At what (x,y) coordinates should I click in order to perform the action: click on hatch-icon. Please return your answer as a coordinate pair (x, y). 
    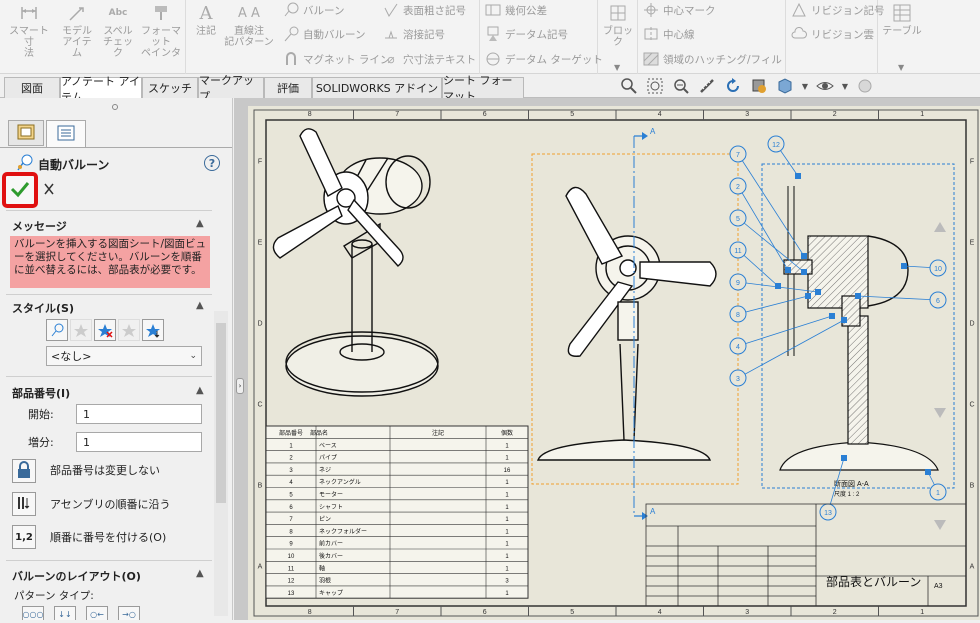
    Looking at the image, I should click on (651, 59).